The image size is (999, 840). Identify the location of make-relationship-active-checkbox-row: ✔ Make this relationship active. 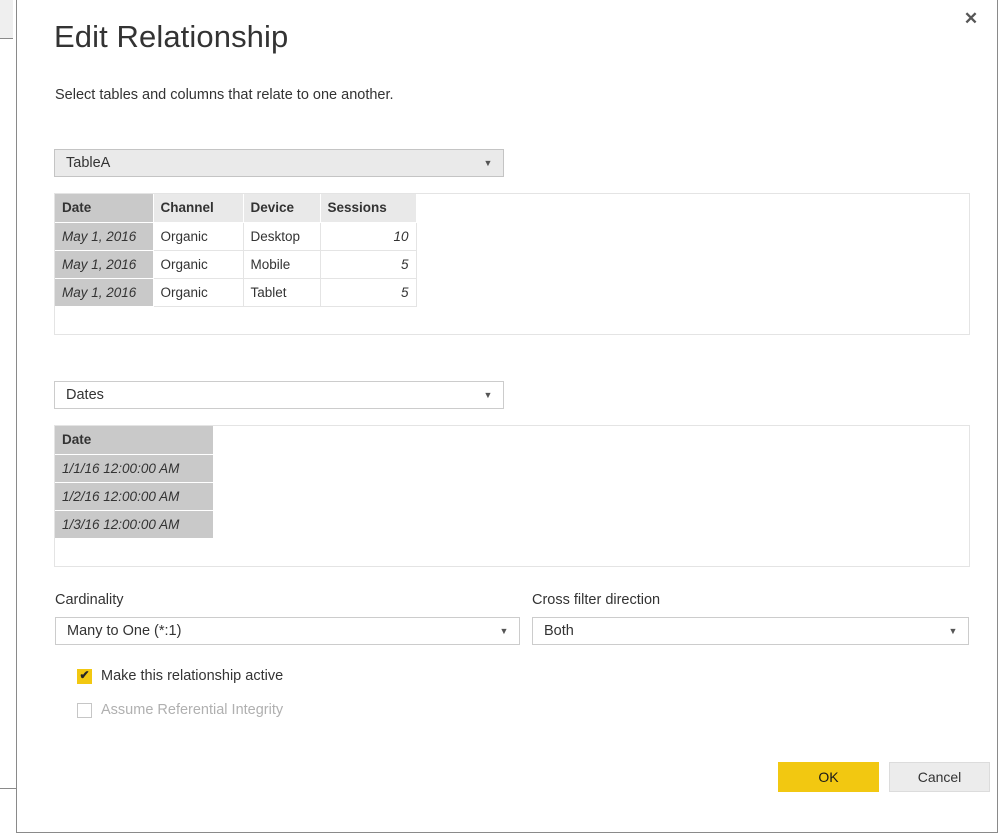
(180, 676).